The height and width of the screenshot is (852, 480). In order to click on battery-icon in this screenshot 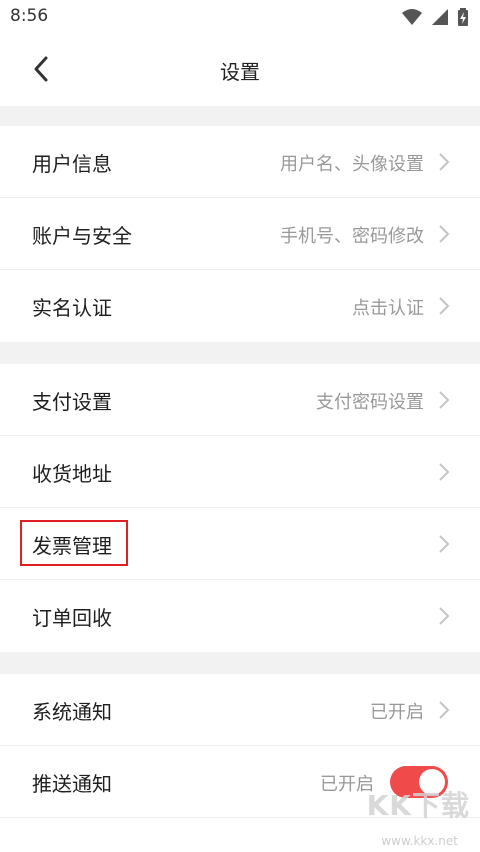, I will do `click(463, 17)`.